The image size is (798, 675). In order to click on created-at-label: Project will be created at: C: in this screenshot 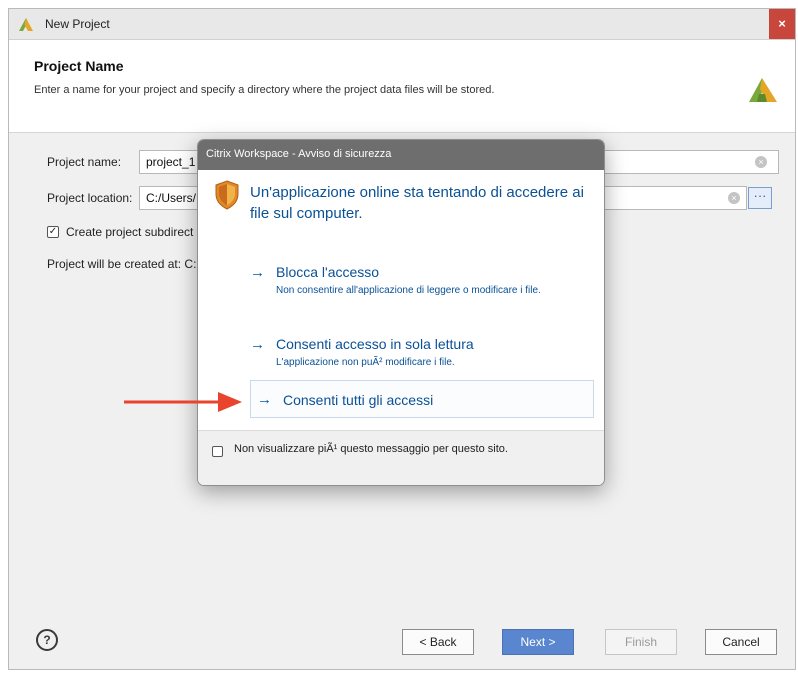, I will do `click(122, 264)`.